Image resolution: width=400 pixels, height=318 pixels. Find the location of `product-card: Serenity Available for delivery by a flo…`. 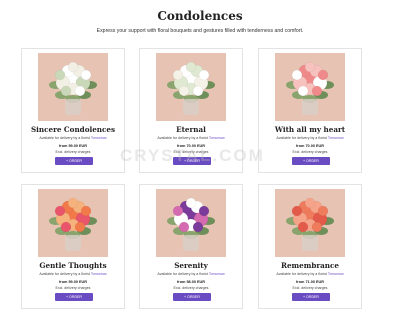

product-card: Serenity Available for delivery by a flo… is located at coordinates (191, 246).